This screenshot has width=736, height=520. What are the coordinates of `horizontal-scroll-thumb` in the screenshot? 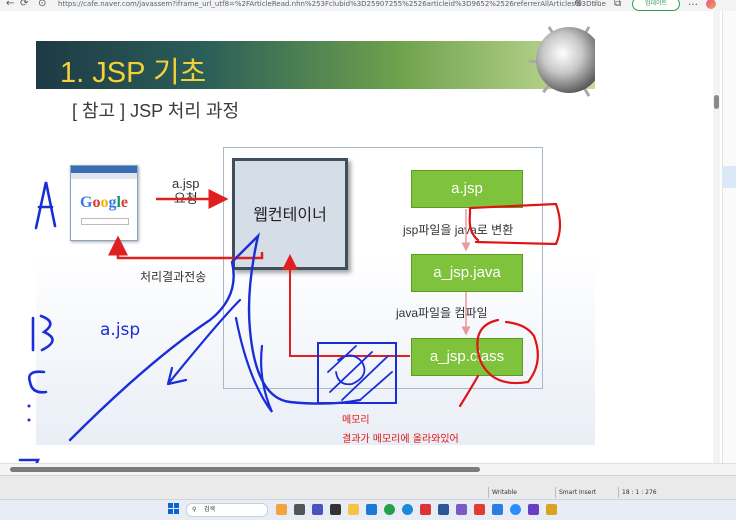 It's located at (245, 469).